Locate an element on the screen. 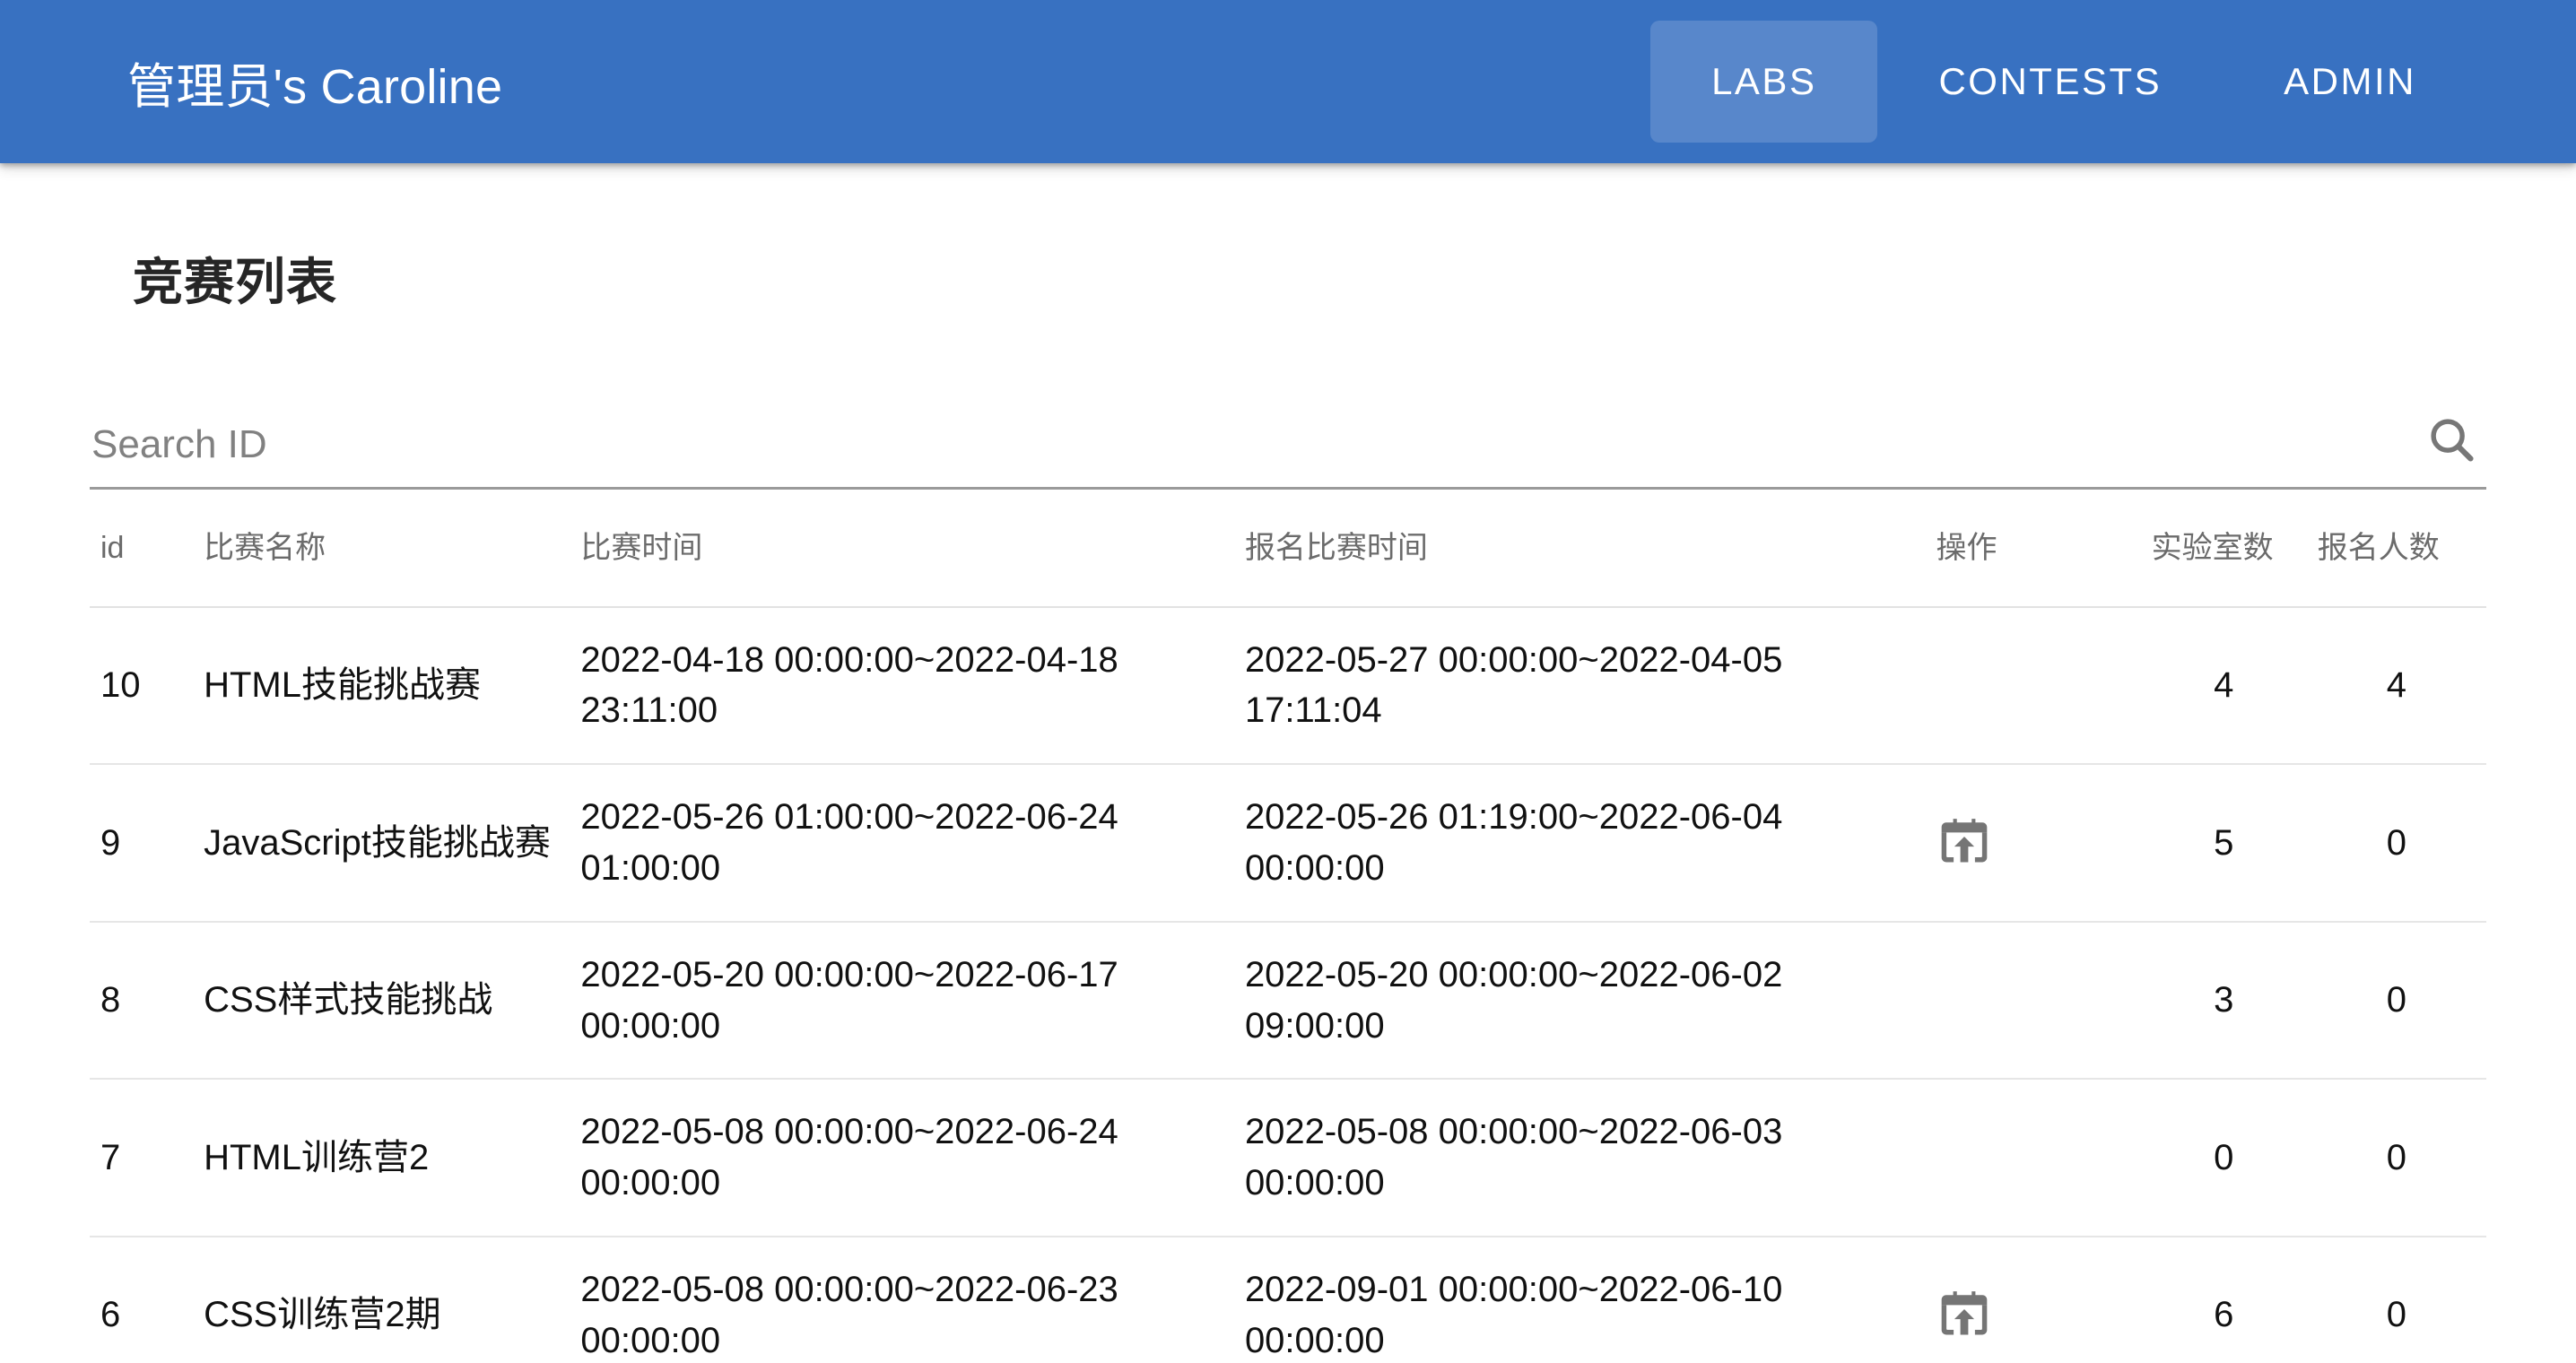 The image size is (2576, 1363). cell-name: CSS训练营2期 is located at coordinates (381, 1299).